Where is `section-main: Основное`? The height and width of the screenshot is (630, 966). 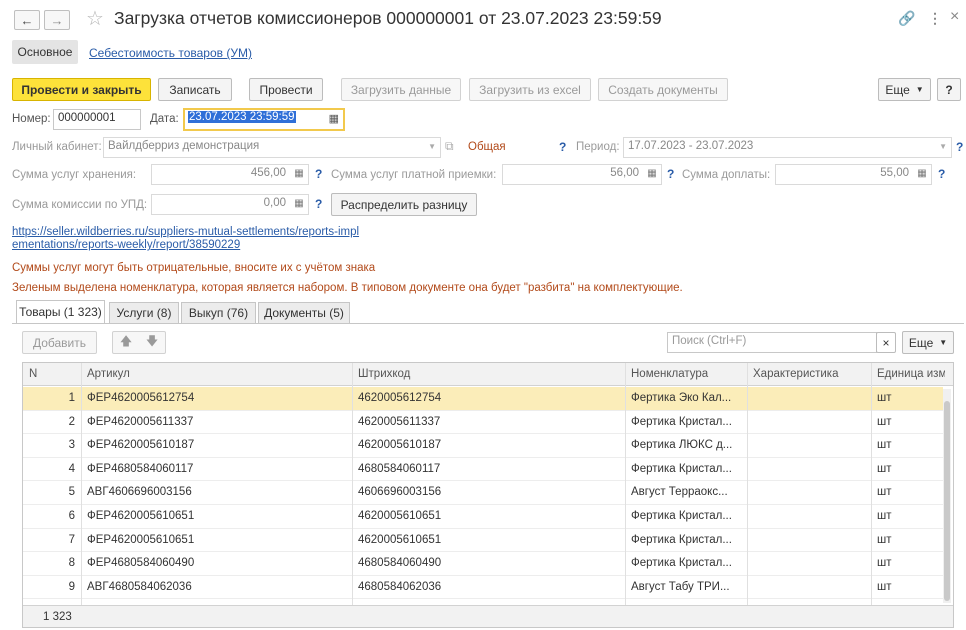 section-main: Основное is located at coordinates (45, 52).